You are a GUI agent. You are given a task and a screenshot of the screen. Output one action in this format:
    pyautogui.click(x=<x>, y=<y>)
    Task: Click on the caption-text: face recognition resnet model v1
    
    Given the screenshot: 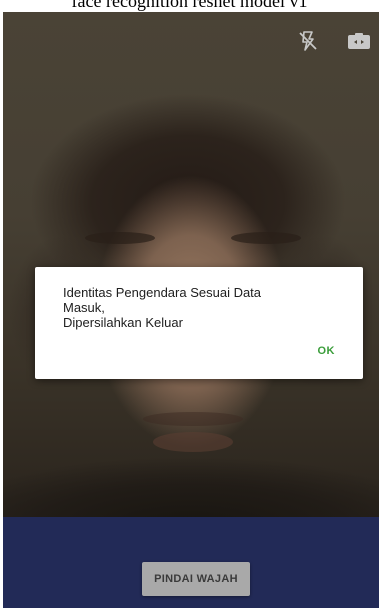 What is the action you would take?
    pyautogui.click(x=189, y=5)
    